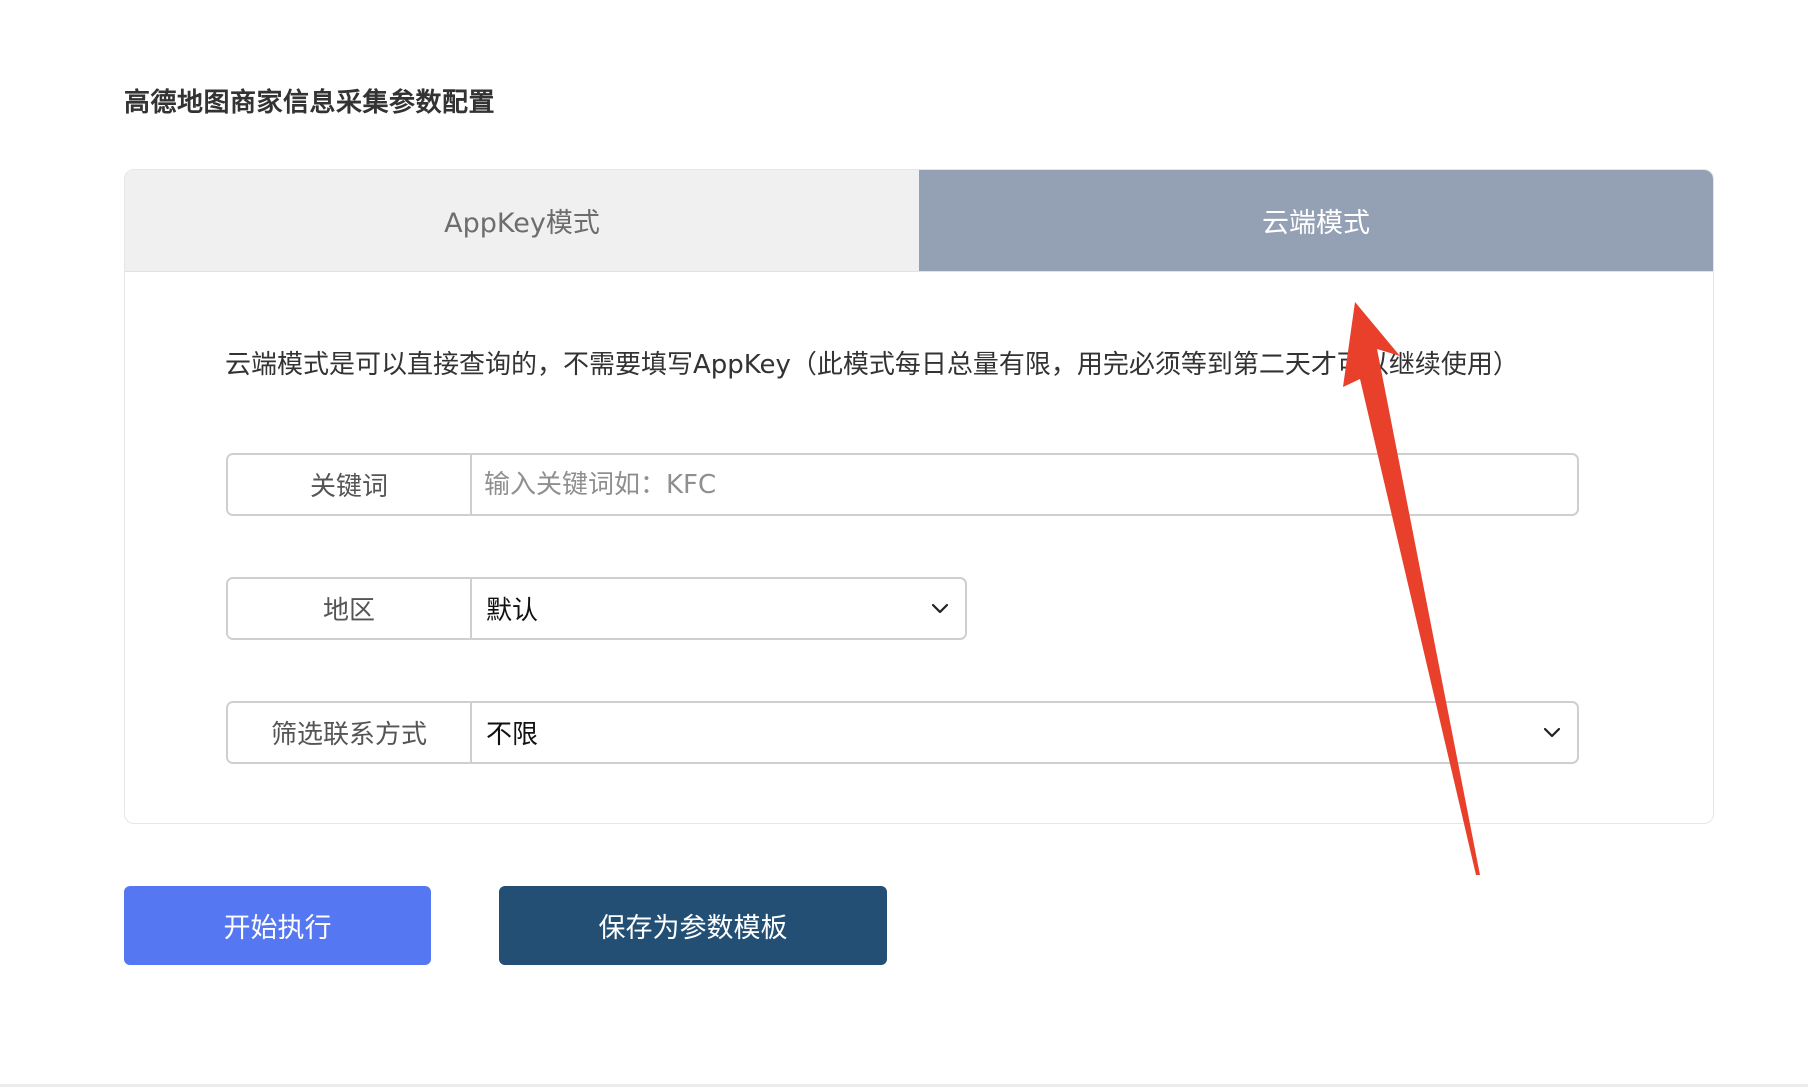 This screenshot has width=1808, height=1089. I want to click on tab-cloud-mode: 云端模式, so click(1316, 220).